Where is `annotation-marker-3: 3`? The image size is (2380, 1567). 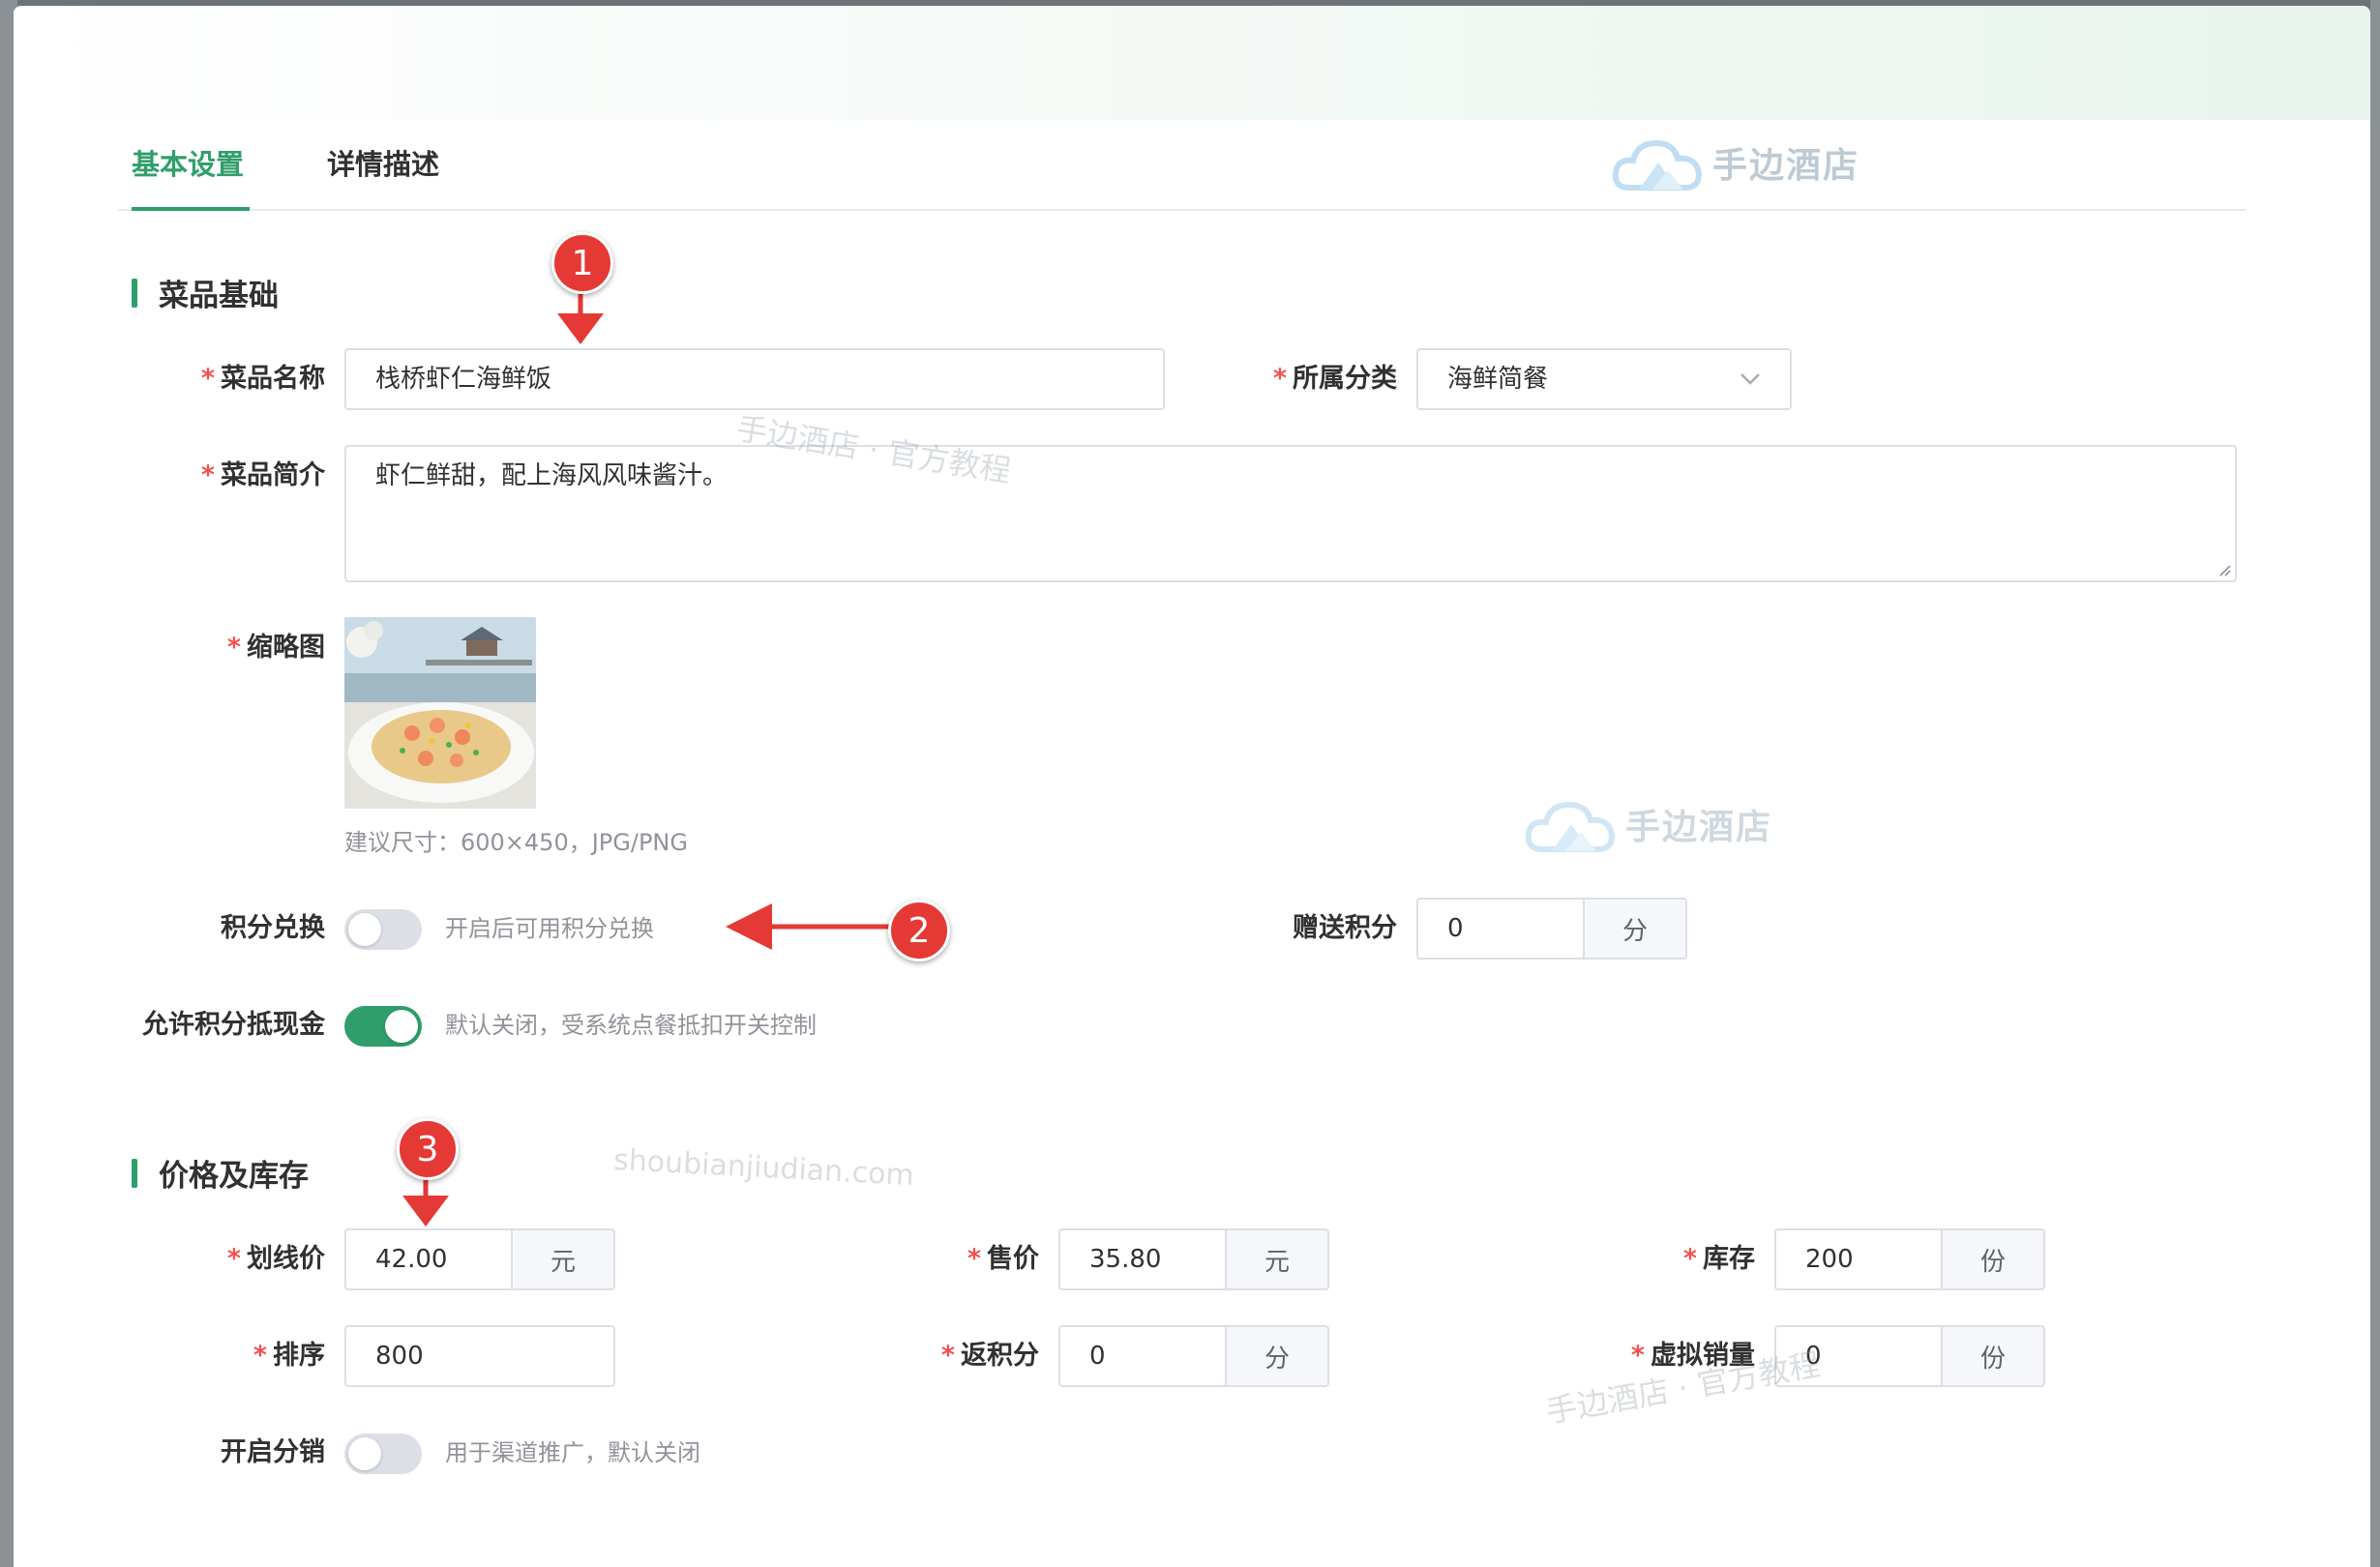
annotation-marker-3: 3 is located at coordinates (428, 1149).